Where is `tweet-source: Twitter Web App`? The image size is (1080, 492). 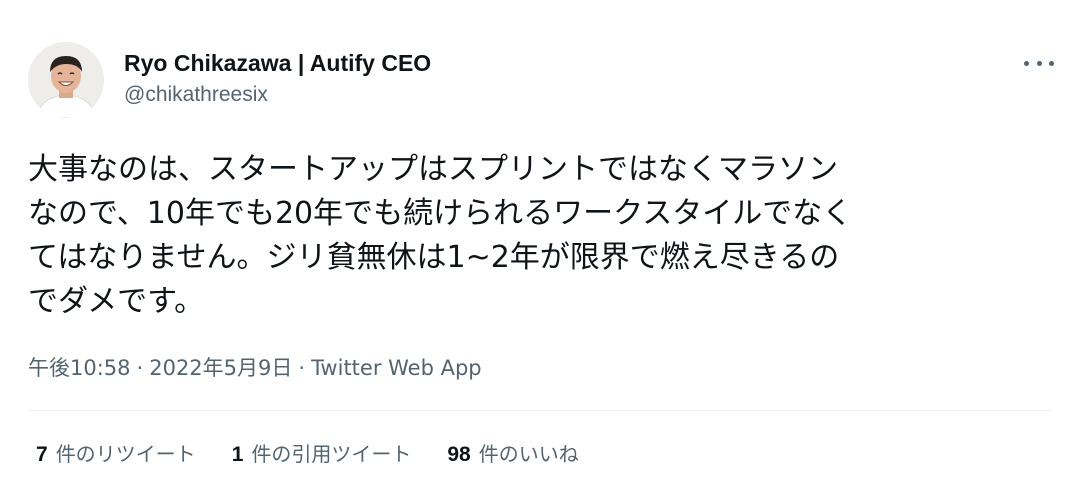 tweet-source: Twitter Web App is located at coordinates (396, 368).